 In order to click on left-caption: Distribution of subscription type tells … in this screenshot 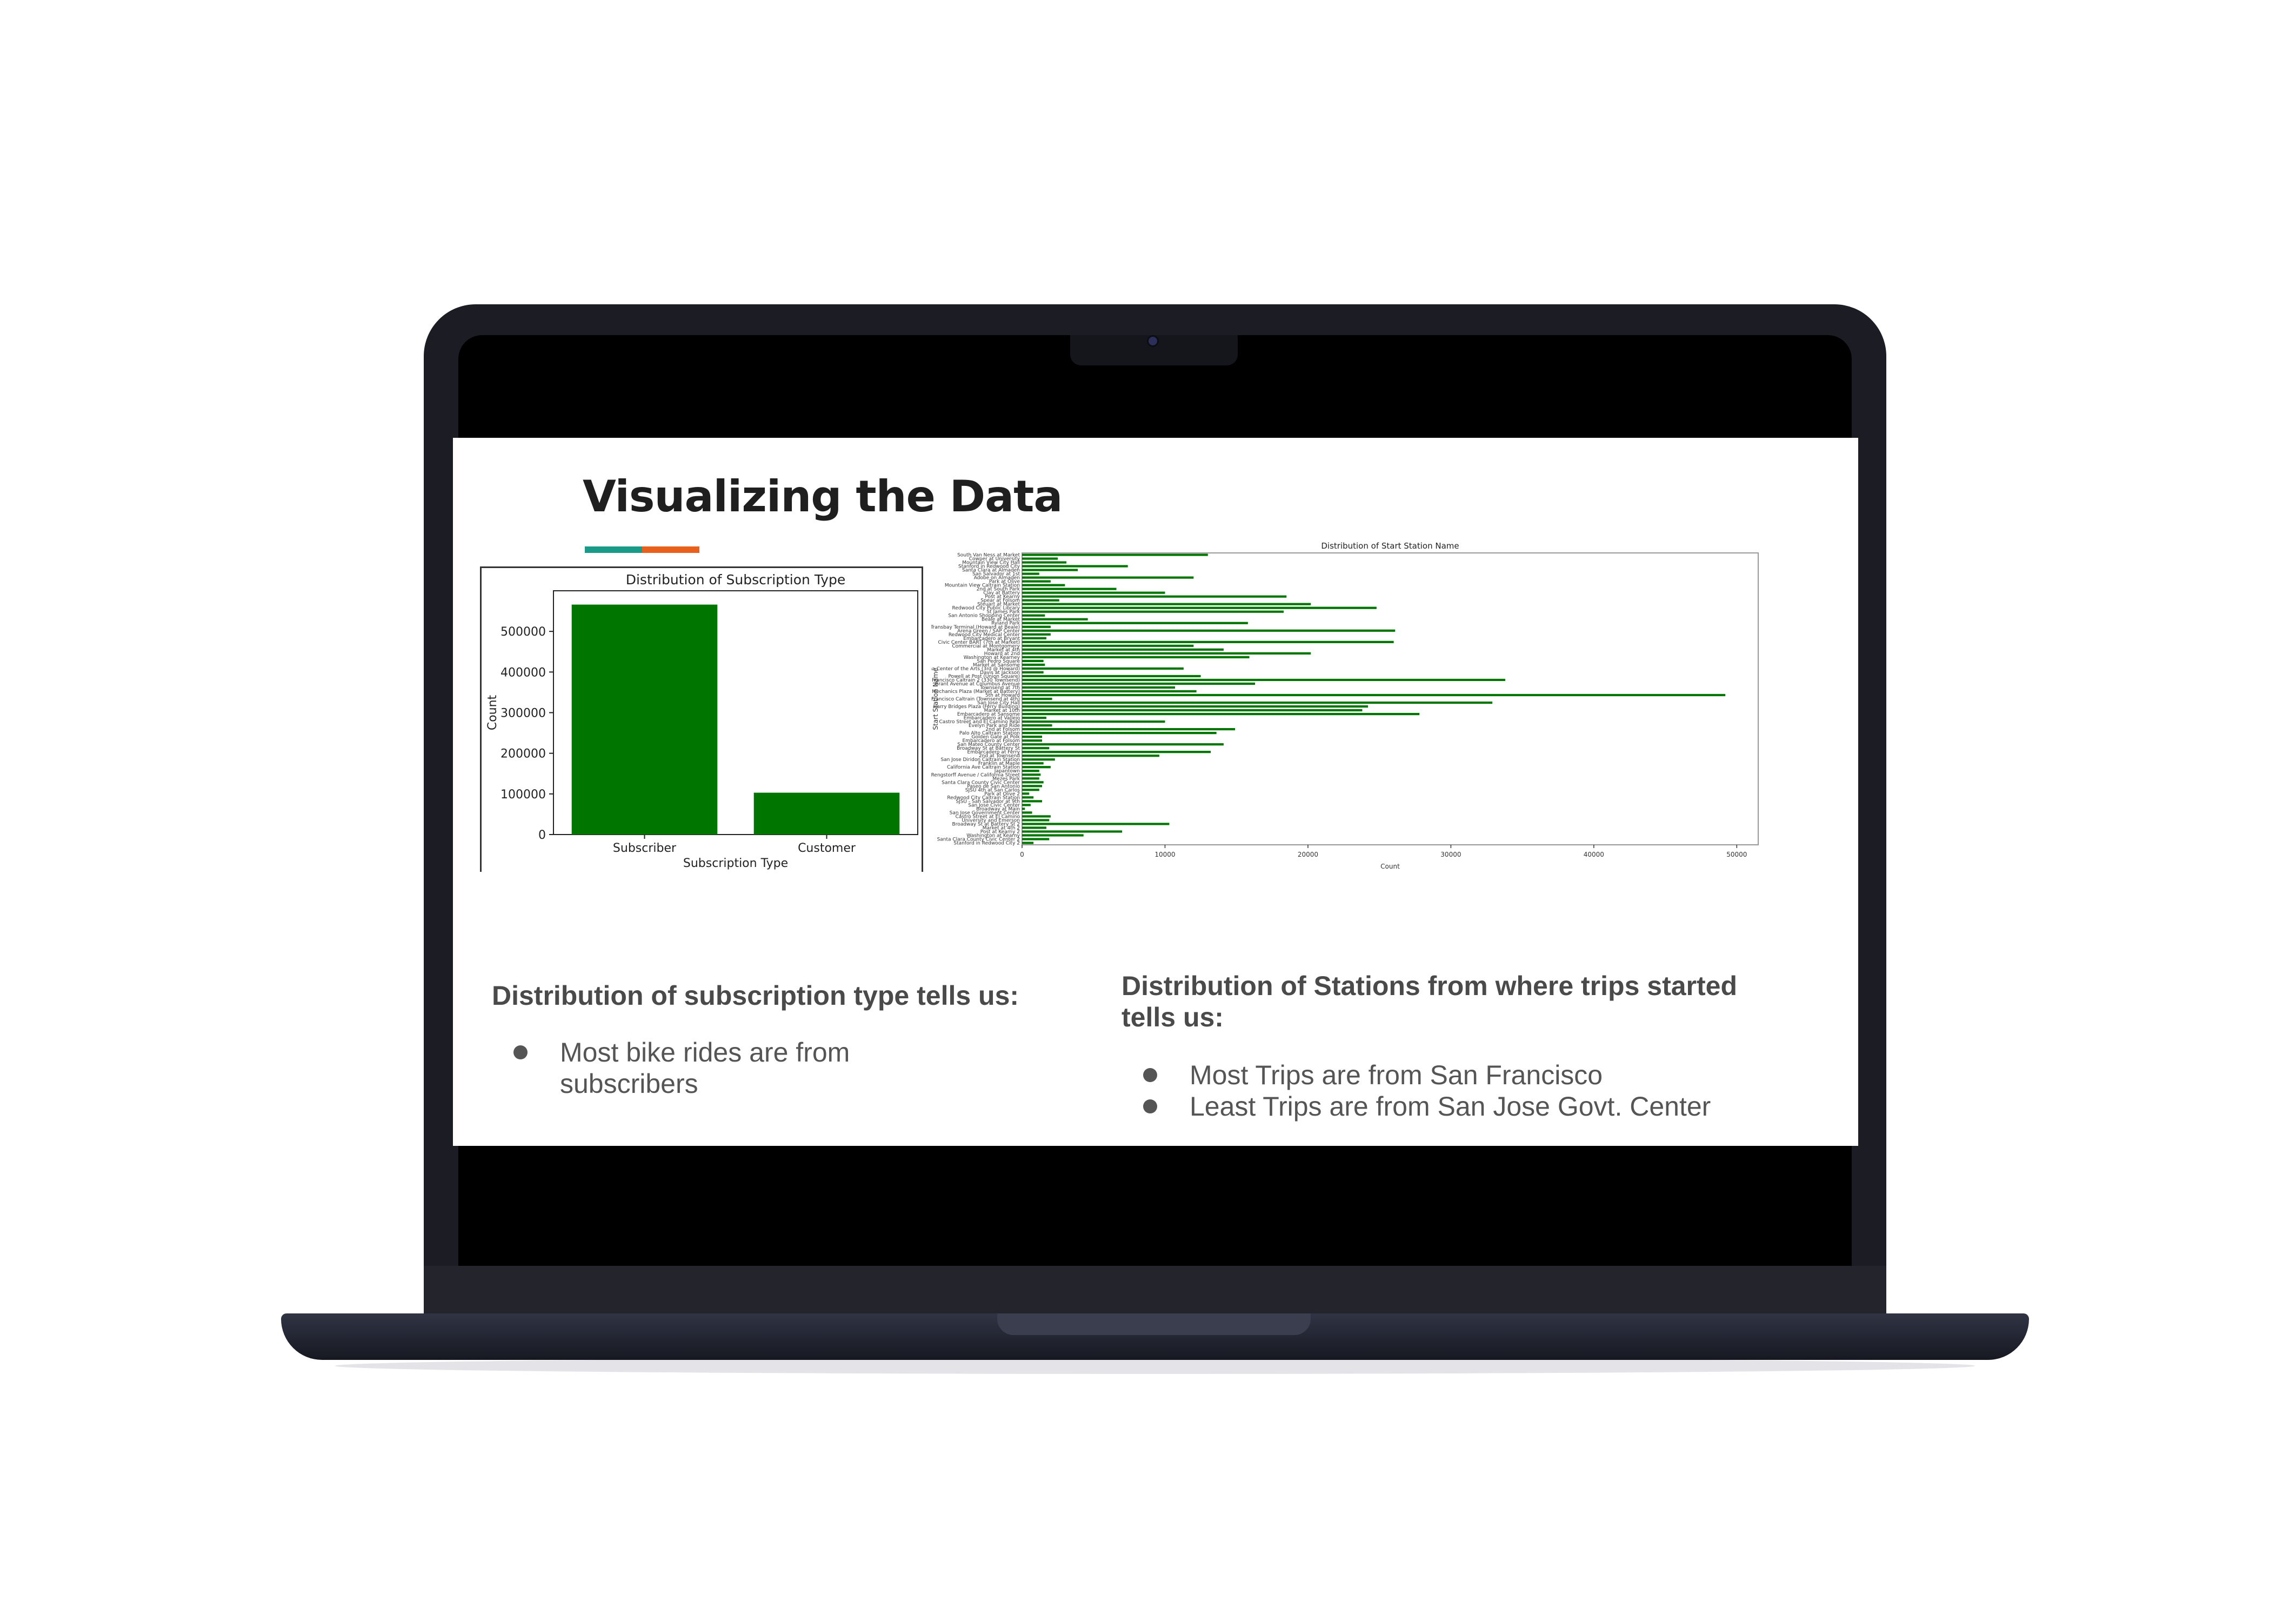, I will do `click(755, 995)`.